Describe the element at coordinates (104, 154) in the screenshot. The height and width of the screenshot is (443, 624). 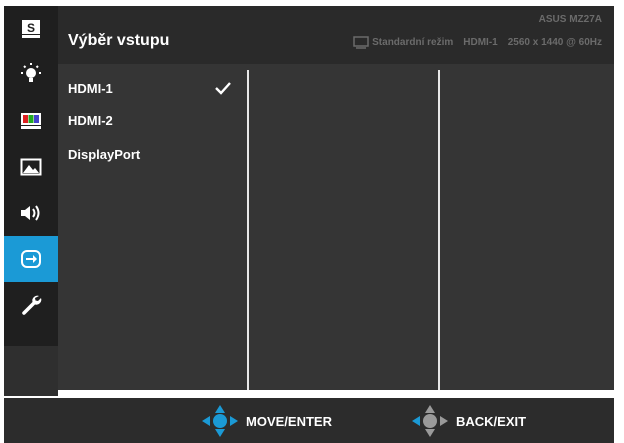
I see `input-option-label: DisplayPort` at that location.